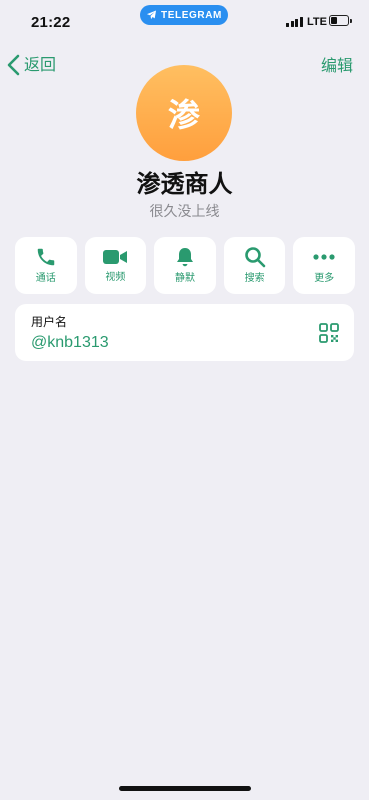  What do you see at coordinates (184, 278) in the screenshot?
I see `mute-button-label: 静默` at bounding box center [184, 278].